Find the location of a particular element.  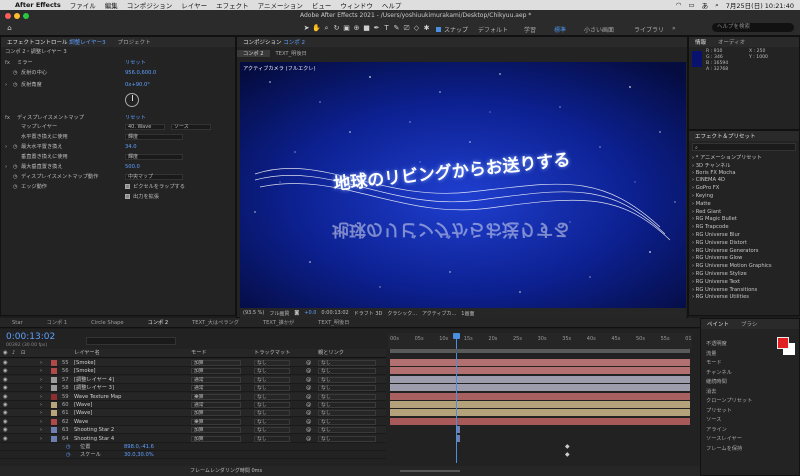

subtab-text-asatte: TEXT_明後日 is located at coordinates (291, 53).